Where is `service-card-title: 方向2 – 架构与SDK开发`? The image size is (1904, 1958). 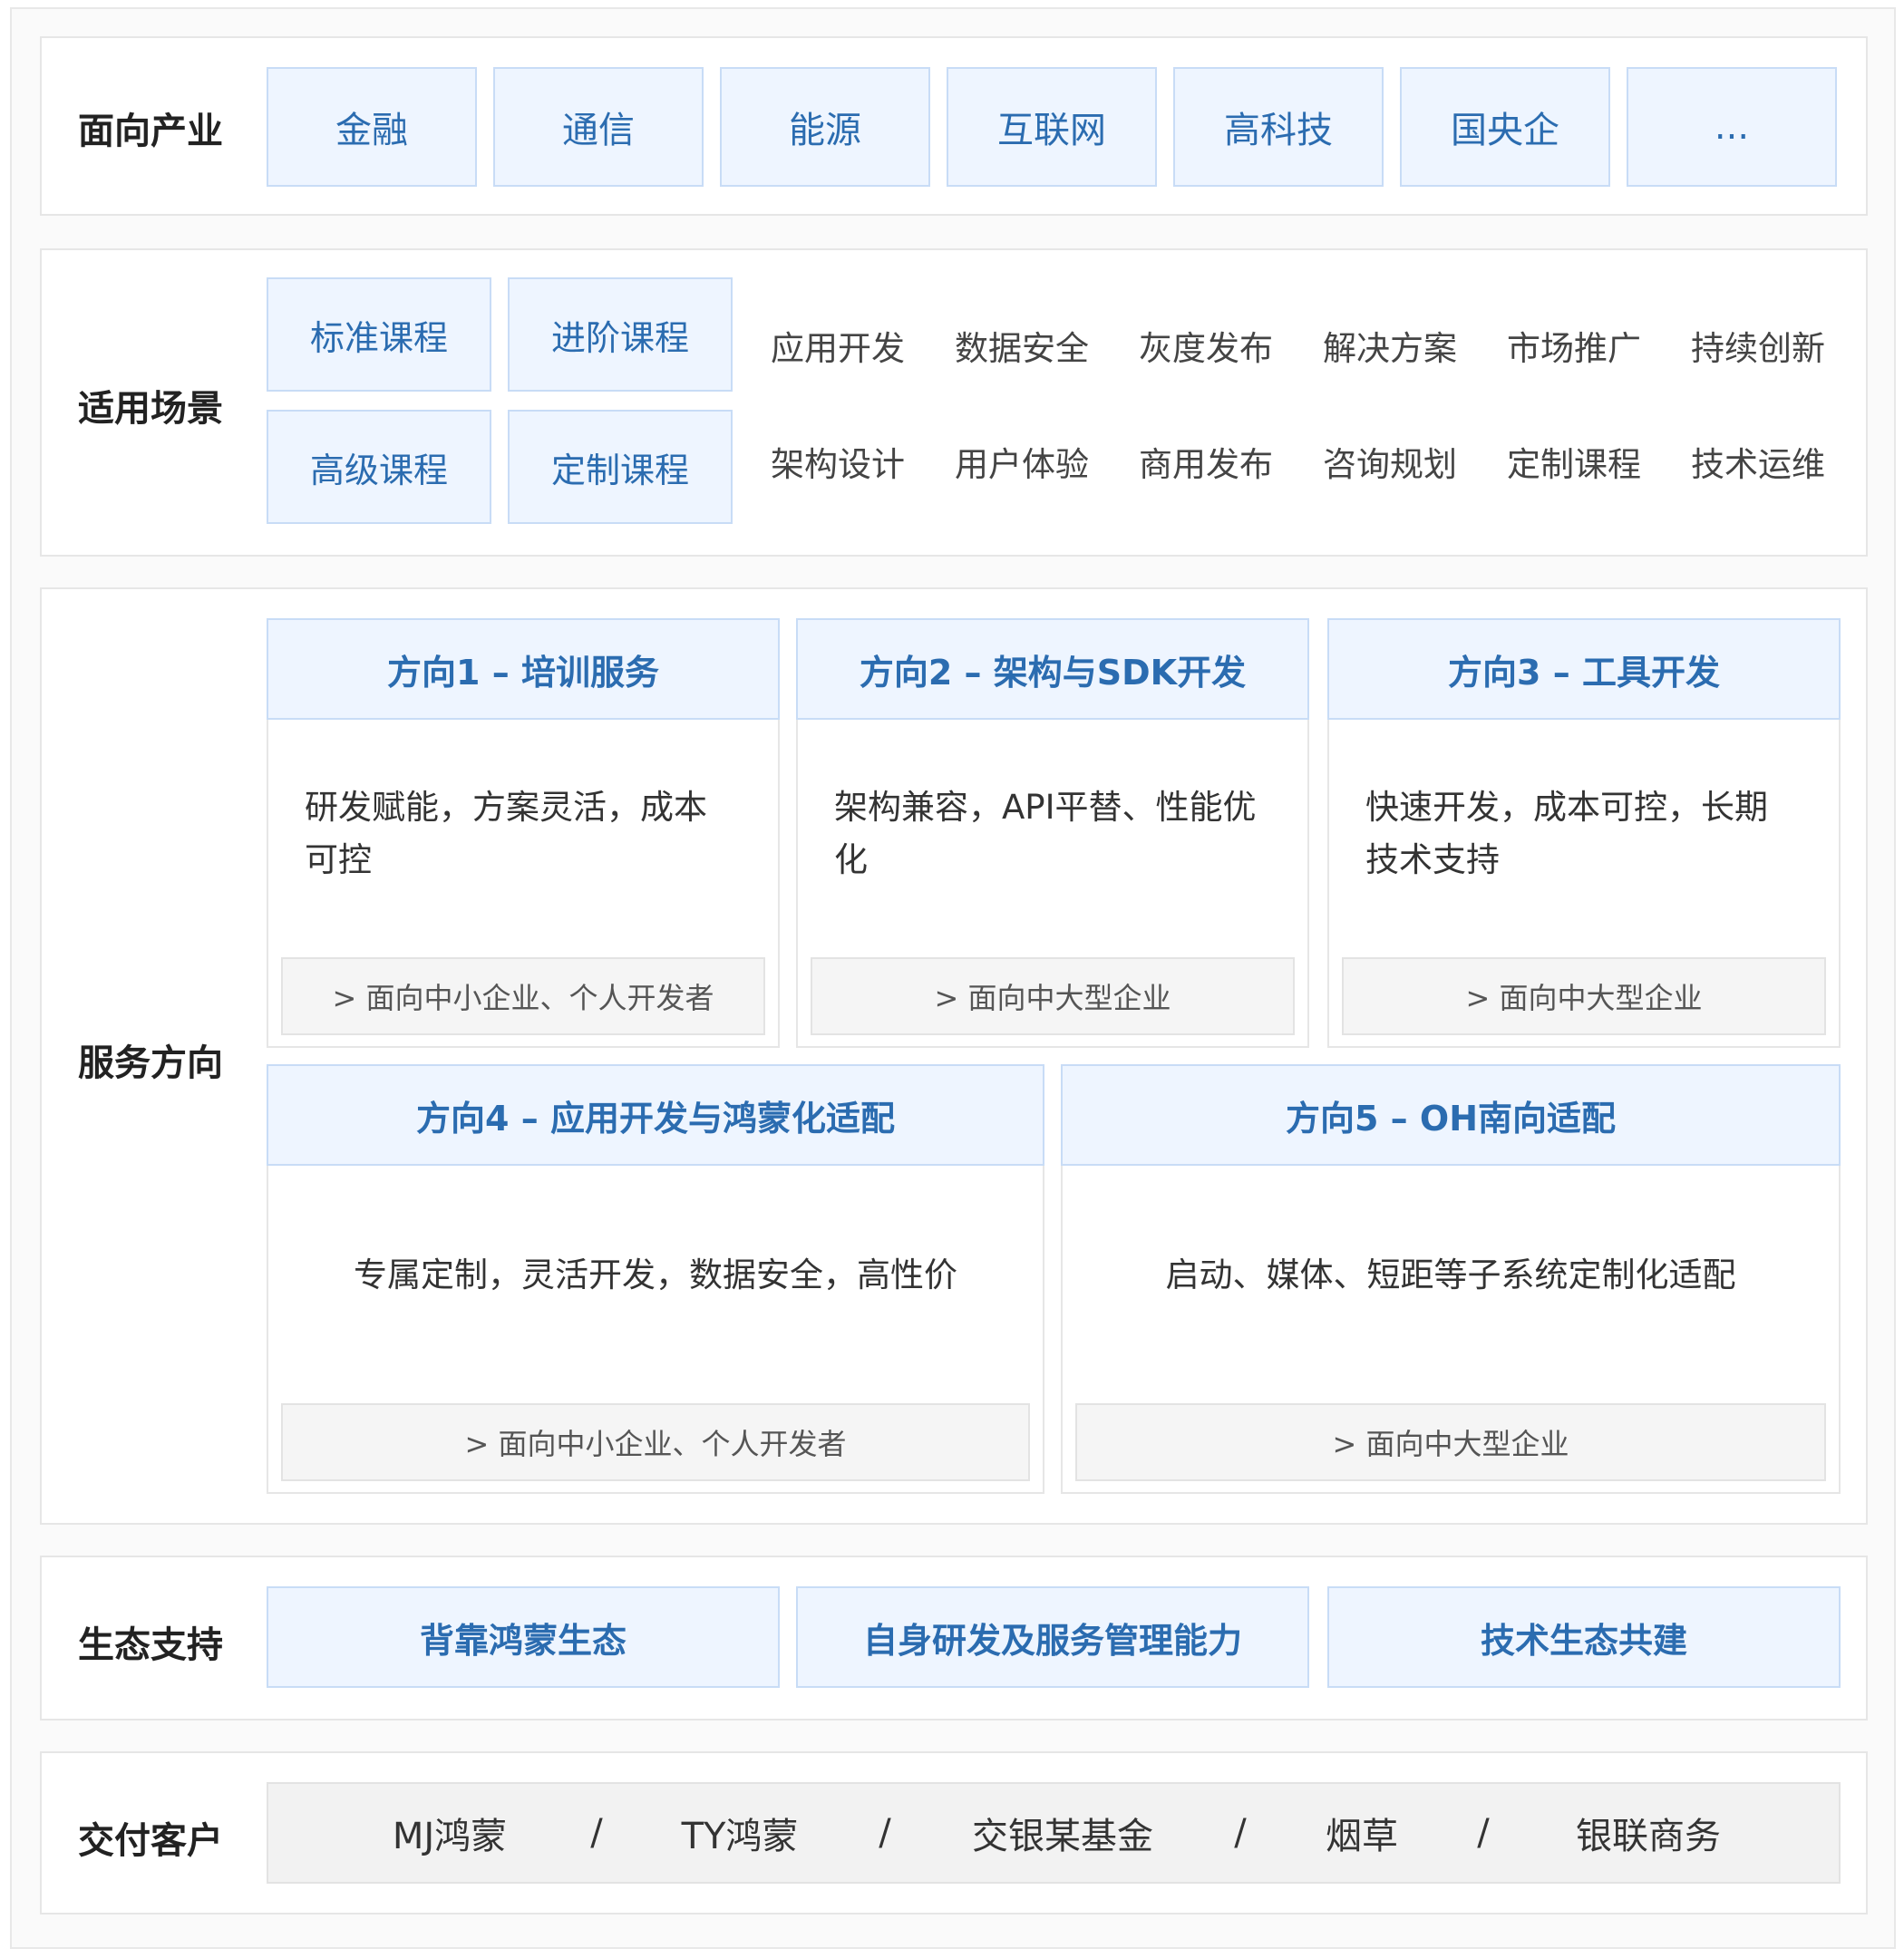 service-card-title: 方向2 – 架构与SDK开发 is located at coordinates (1052, 669).